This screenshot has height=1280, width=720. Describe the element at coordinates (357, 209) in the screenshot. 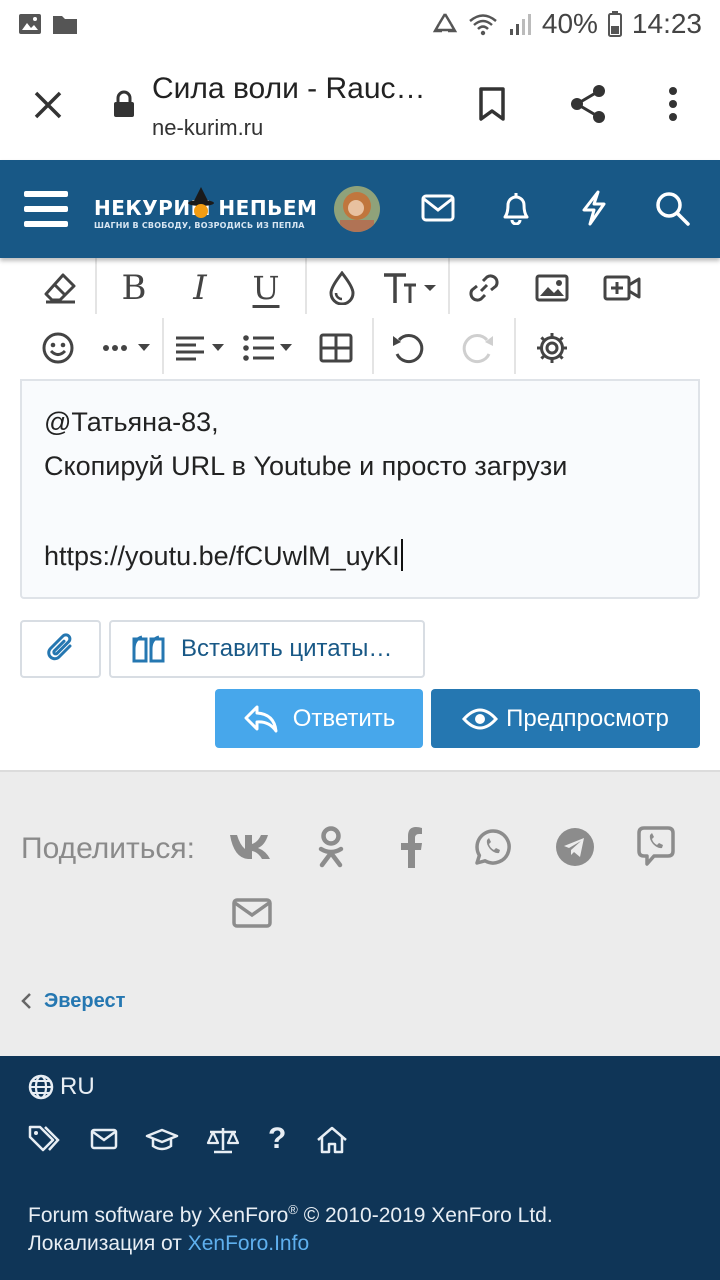

I see `avatar` at that location.